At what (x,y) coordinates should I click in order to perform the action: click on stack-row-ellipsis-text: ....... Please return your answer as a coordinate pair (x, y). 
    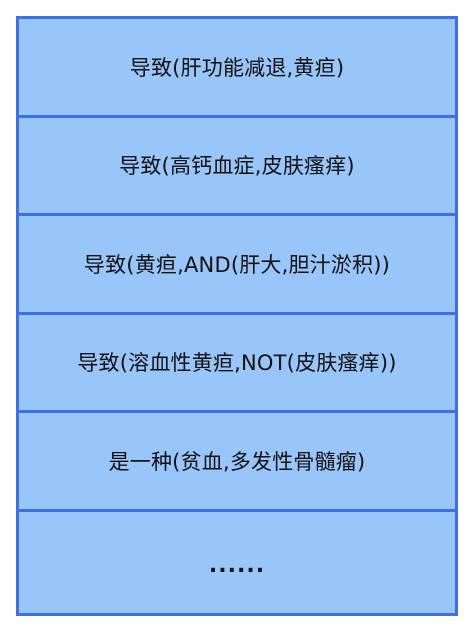
    Looking at the image, I should click on (237, 565).